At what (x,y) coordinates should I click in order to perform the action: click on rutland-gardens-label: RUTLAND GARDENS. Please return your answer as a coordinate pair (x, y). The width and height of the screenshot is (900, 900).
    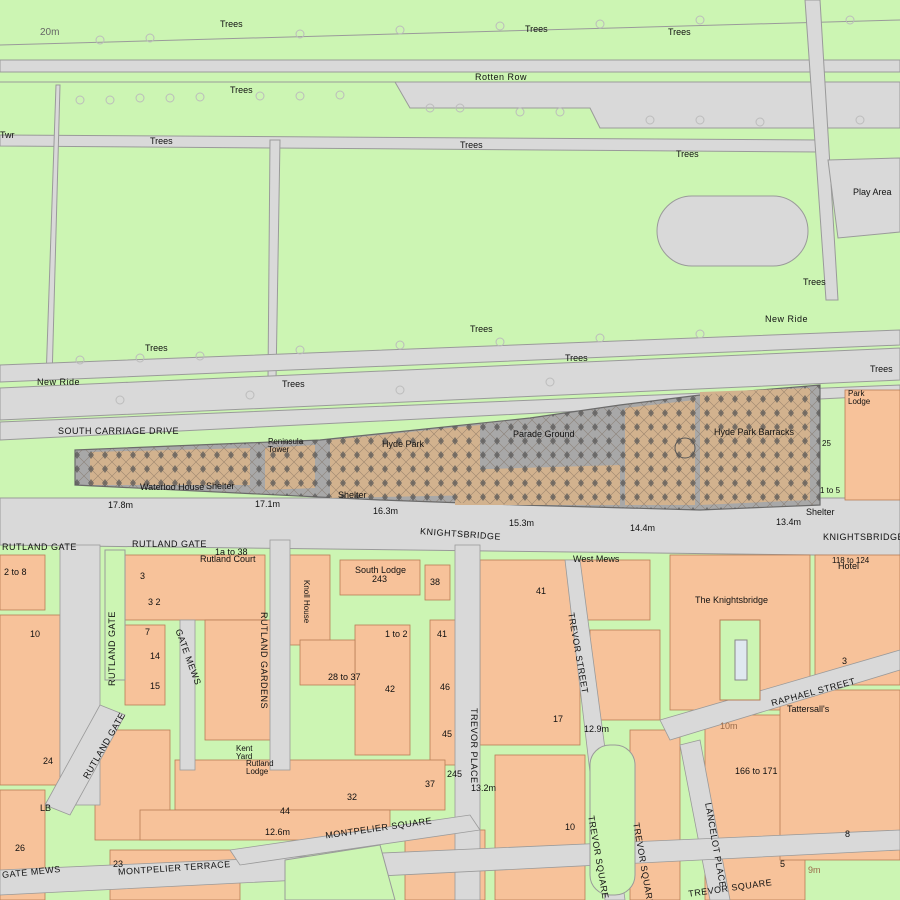
    Looking at the image, I should click on (264, 661).